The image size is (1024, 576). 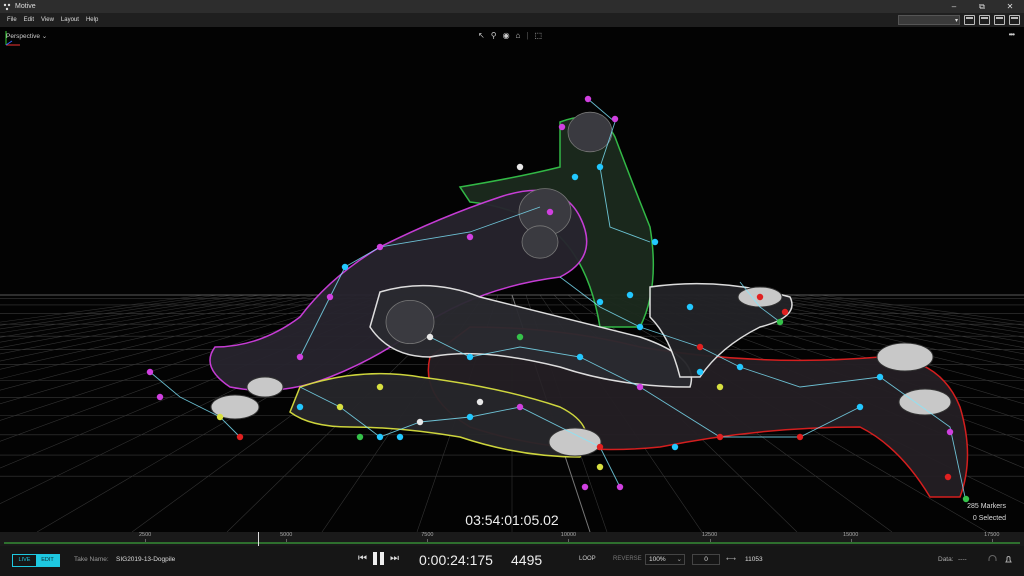 I want to click on menu-layout: Layout, so click(x=70, y=20).